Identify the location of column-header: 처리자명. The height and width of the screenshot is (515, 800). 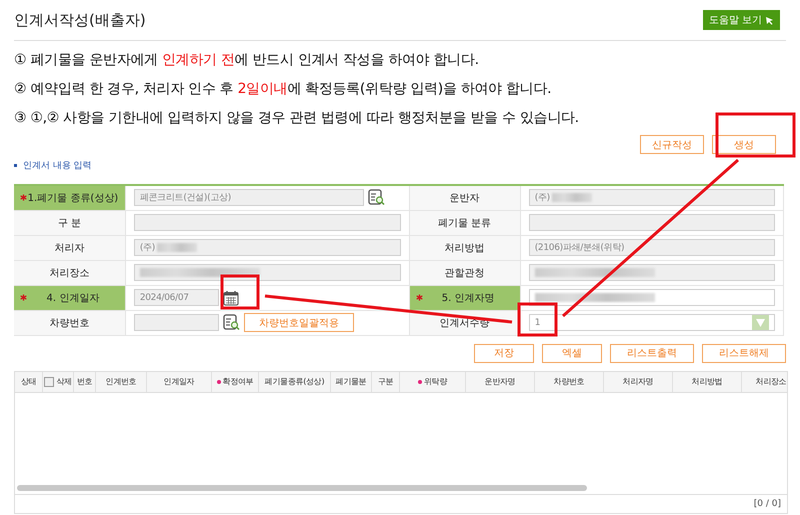
(638, 381).